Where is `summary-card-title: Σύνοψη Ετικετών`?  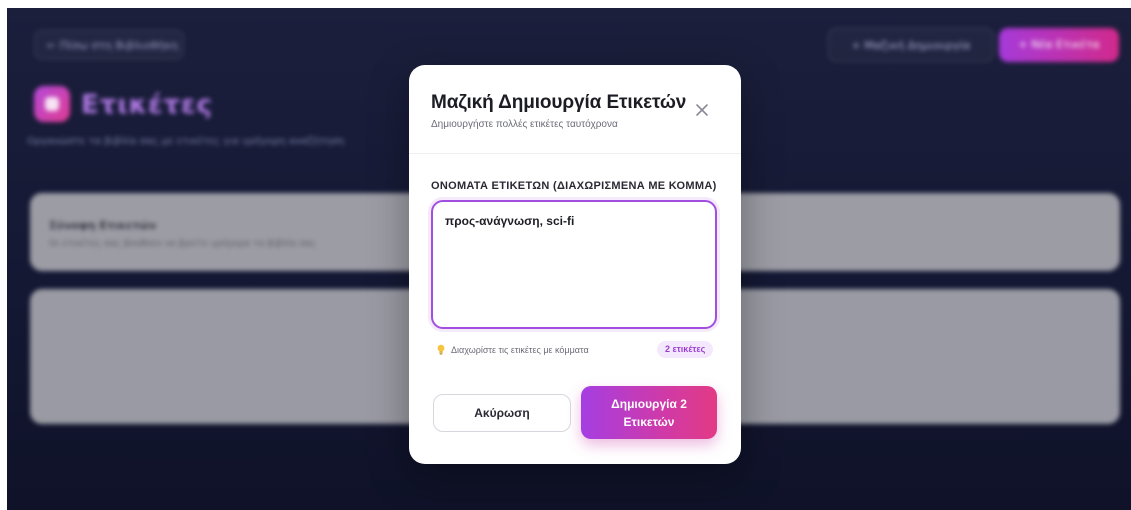
summary-card-title: Σύνοψη Ετικετών is located at coordinates (103, 225).